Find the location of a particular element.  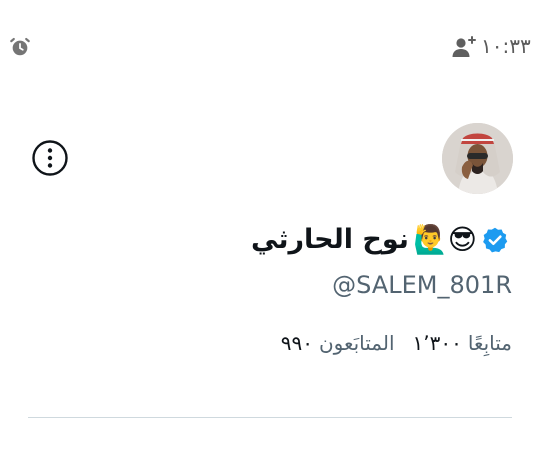

clock-time: ١٠:٣٣ is located at coordinates (506, 46).